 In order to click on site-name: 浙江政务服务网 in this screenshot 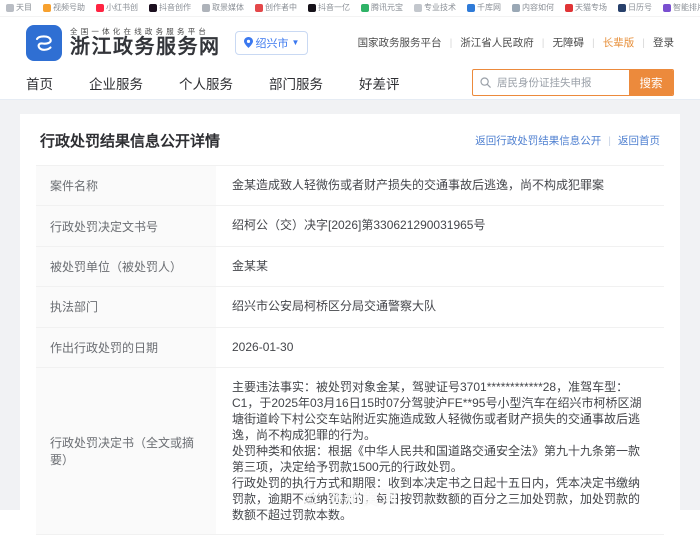, I will do `click(145, 46)`.